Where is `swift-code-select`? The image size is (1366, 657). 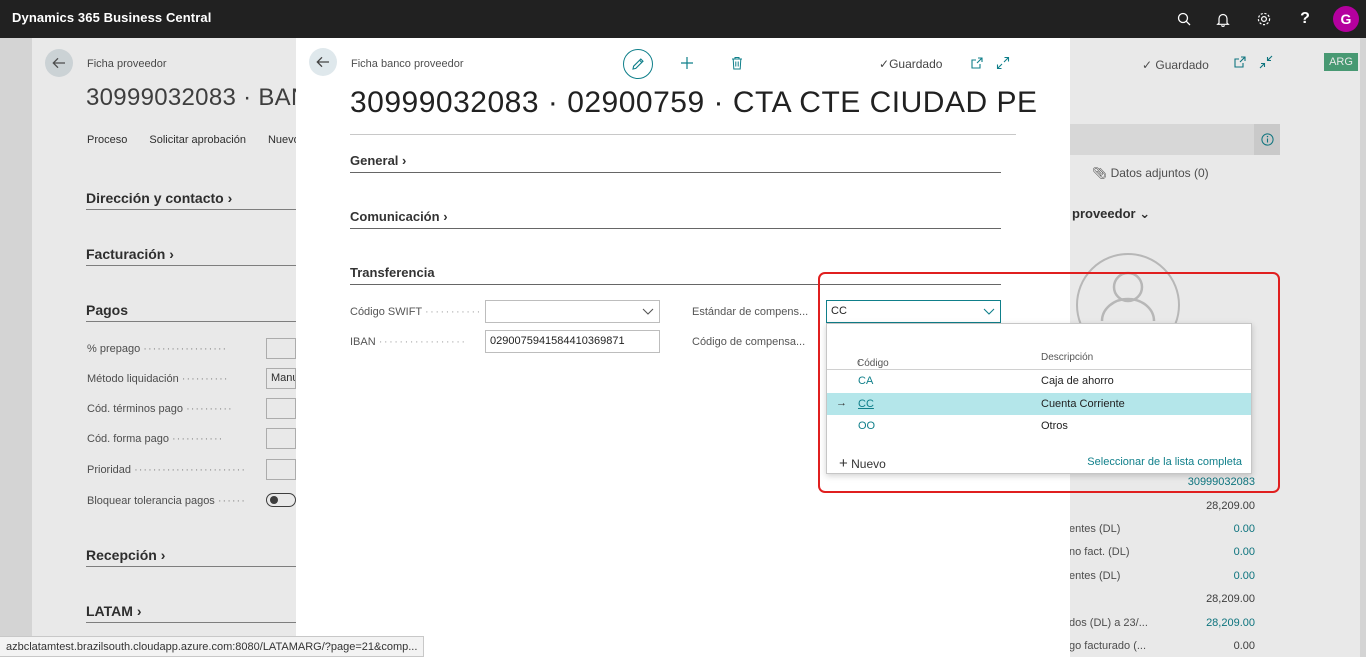
swift-code-select is located at coordinates (572, 311).